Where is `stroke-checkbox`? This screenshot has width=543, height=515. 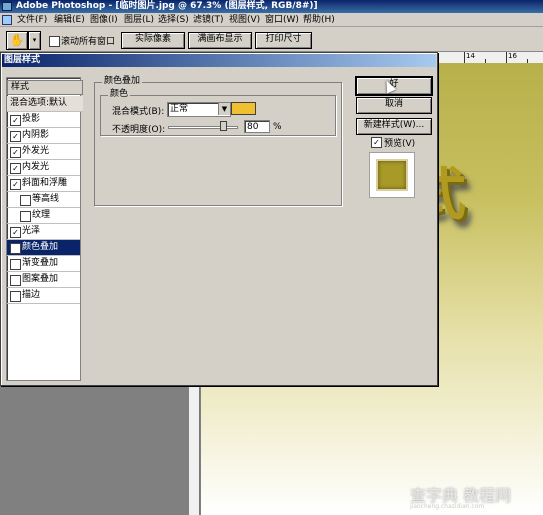 stroke-checkbox is located at coordinates (15, 296).